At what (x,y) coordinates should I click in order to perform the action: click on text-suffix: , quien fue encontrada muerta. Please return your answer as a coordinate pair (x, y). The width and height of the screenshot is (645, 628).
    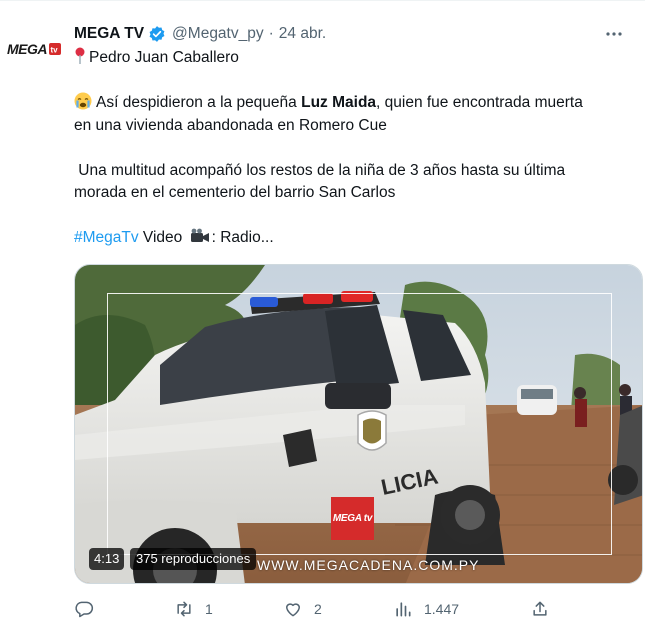
    Looking at the image, I should click on (479, 102).